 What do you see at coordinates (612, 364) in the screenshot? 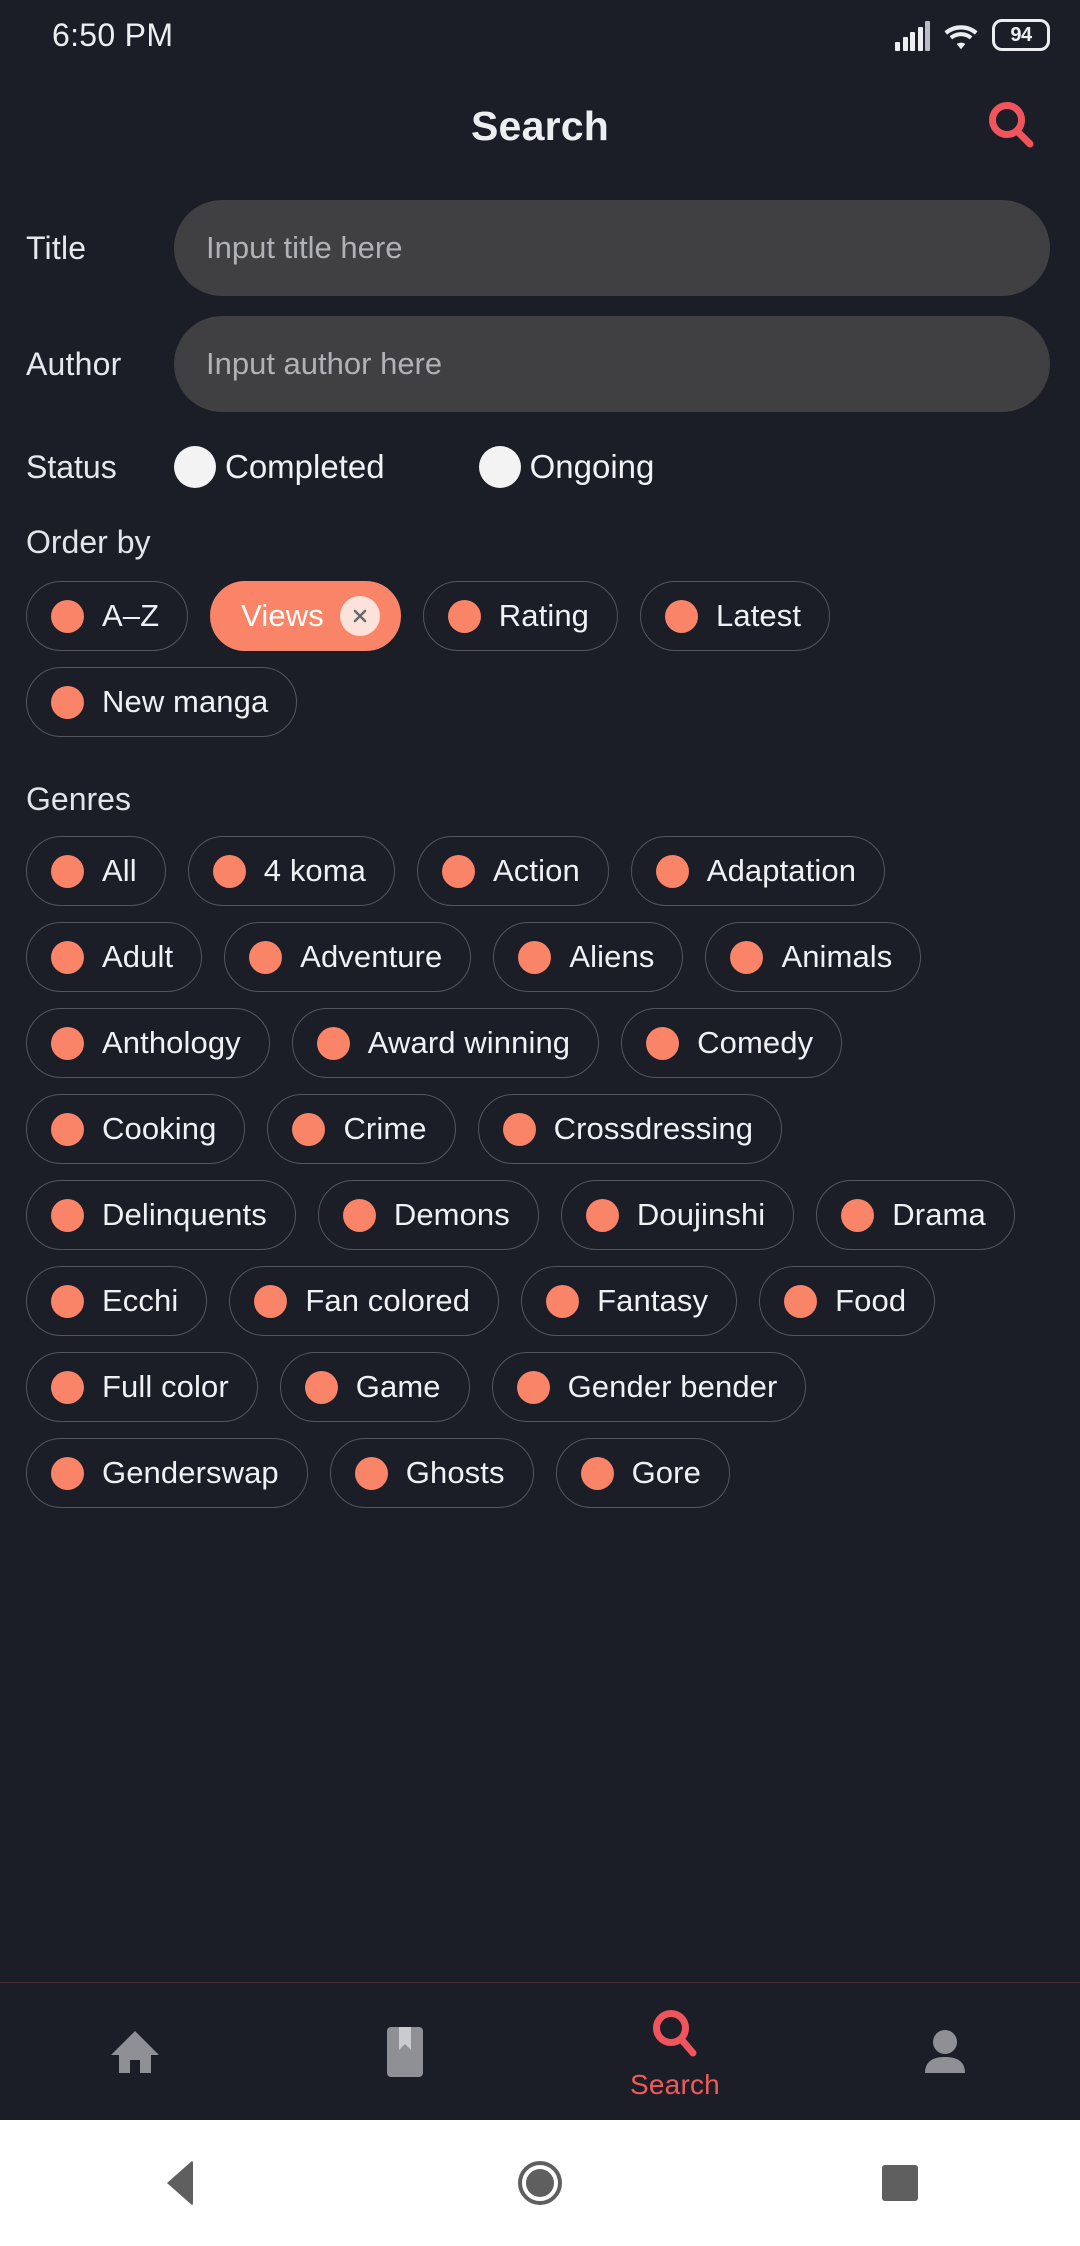
I see `author-input` at bounding box center [612, 364].